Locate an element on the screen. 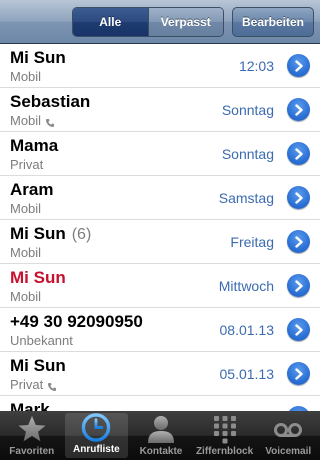  tab-label: Ziffernblock is located at coordinates (224, 451).